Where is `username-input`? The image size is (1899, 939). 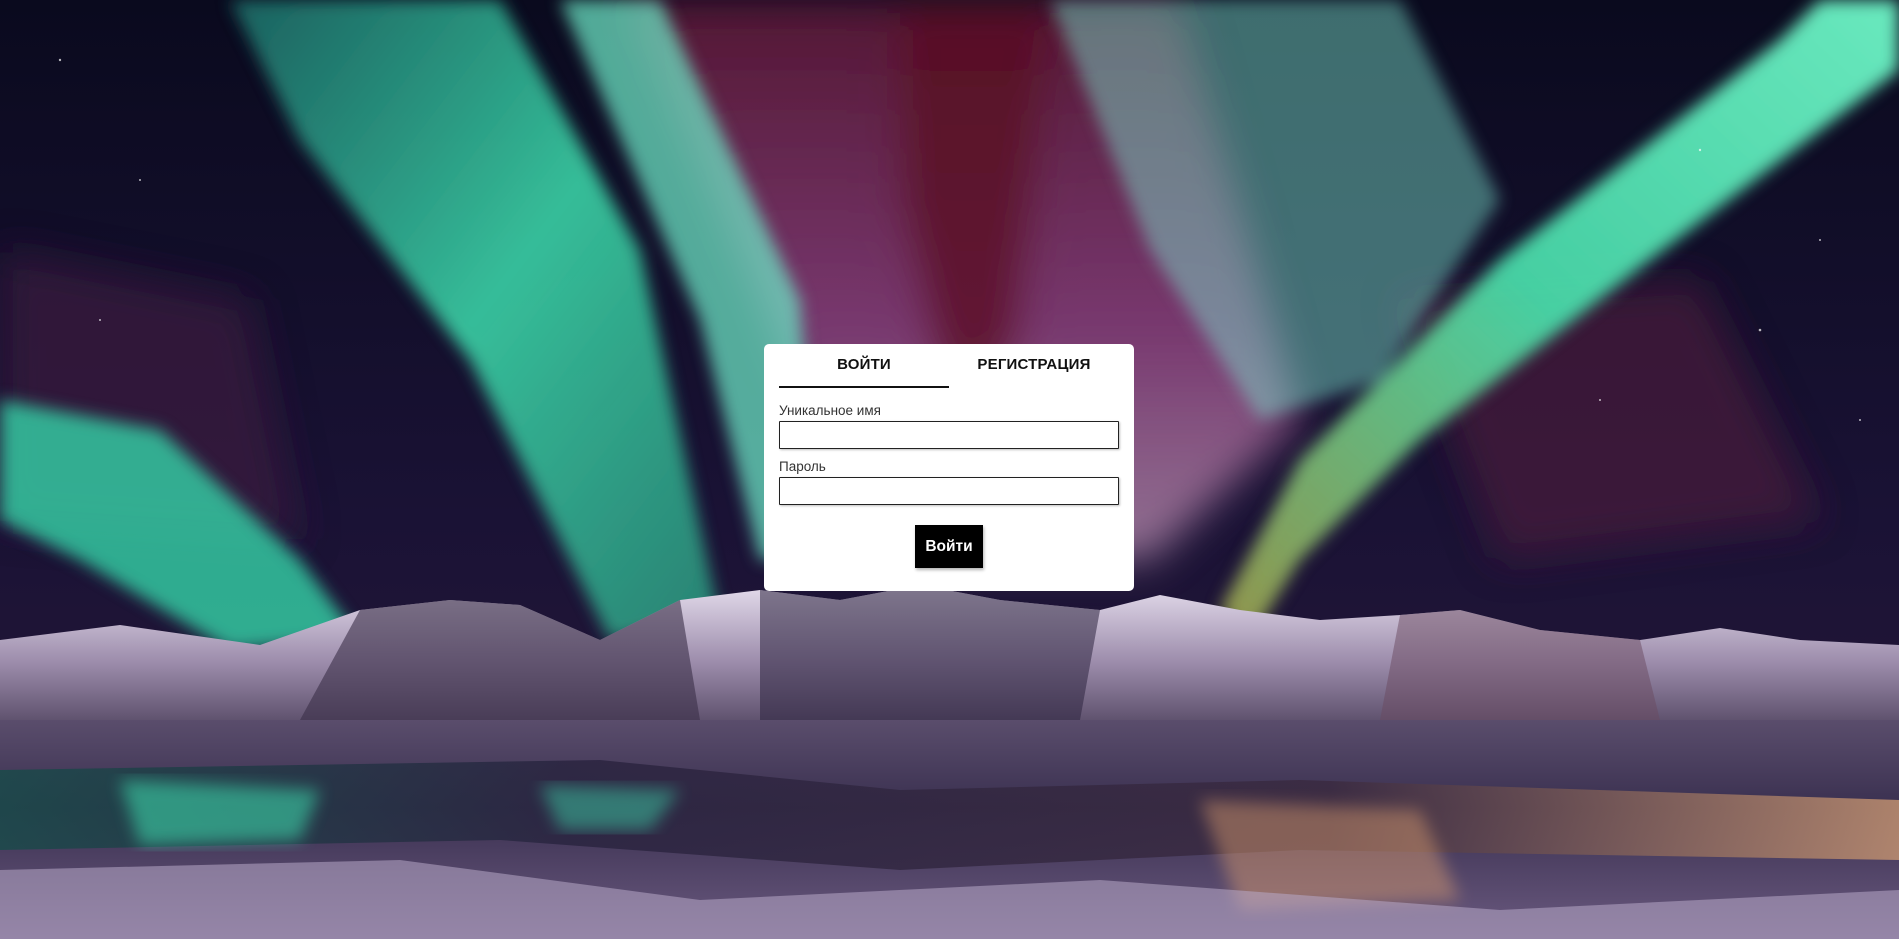 username-input is located at coordinates (949, 435).